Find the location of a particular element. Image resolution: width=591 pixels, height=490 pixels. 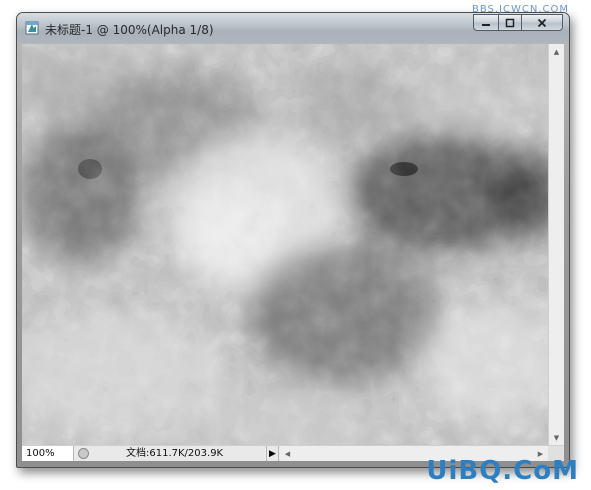

watermark-bottom: UiBQ.CoM is located at coordinates (502, 471).